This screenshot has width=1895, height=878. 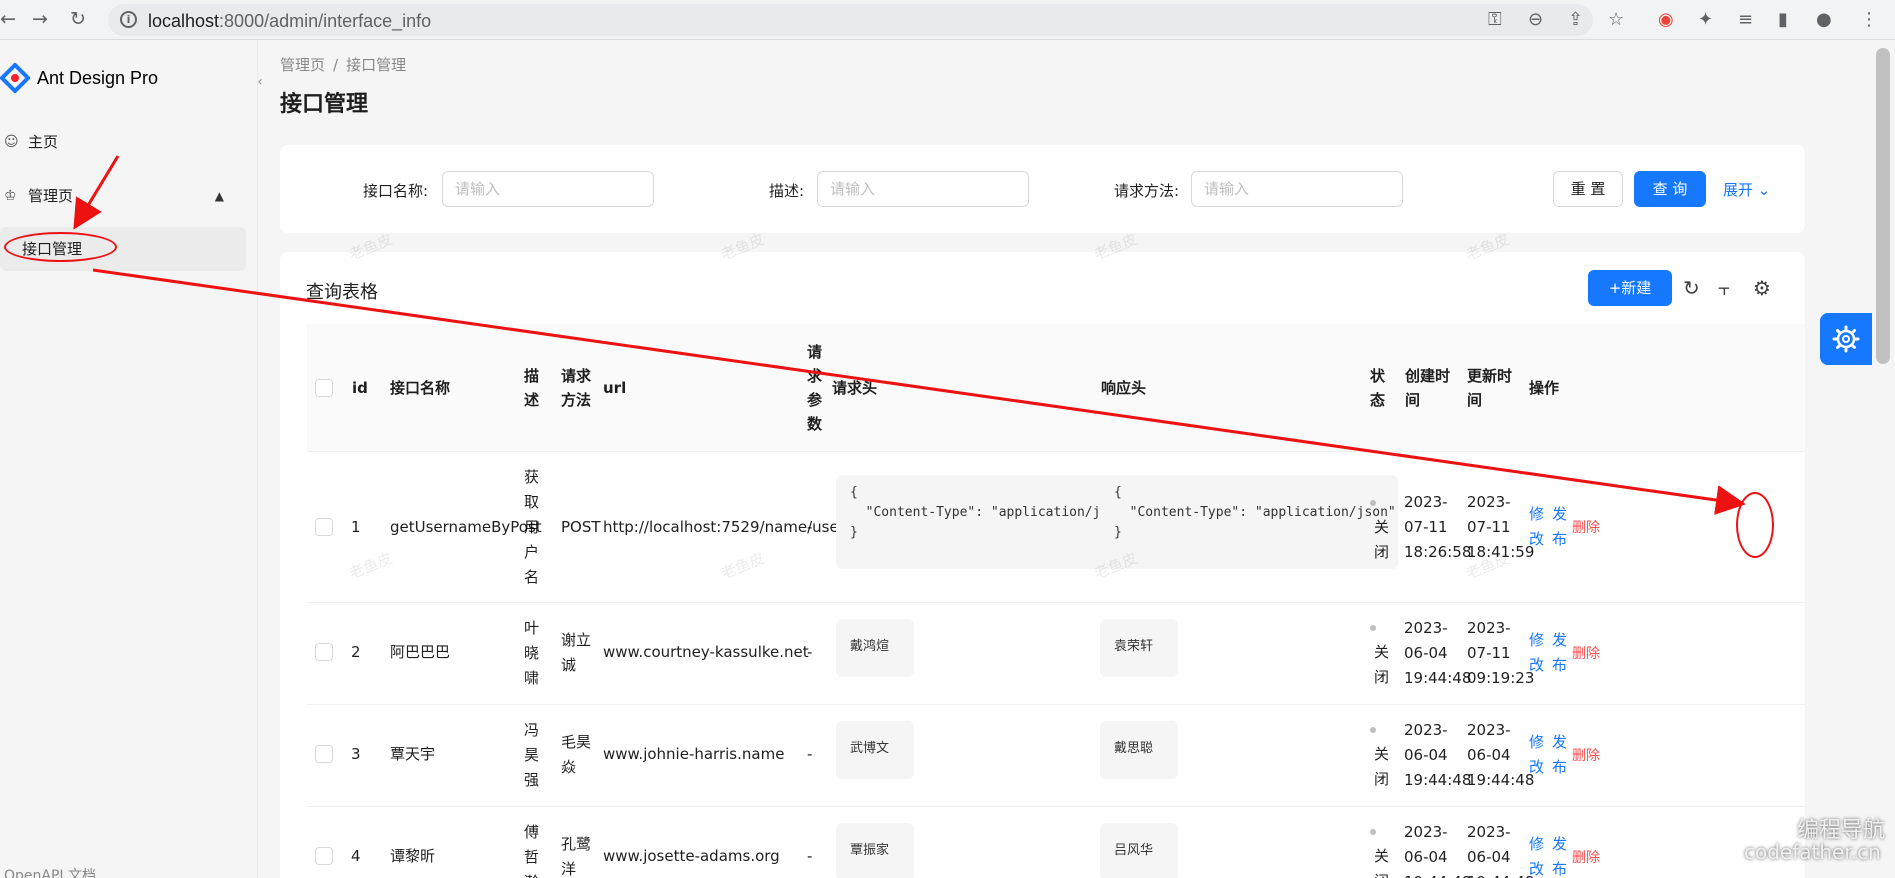 I want to click on annotation-arrow, so click(x=96, y=192).